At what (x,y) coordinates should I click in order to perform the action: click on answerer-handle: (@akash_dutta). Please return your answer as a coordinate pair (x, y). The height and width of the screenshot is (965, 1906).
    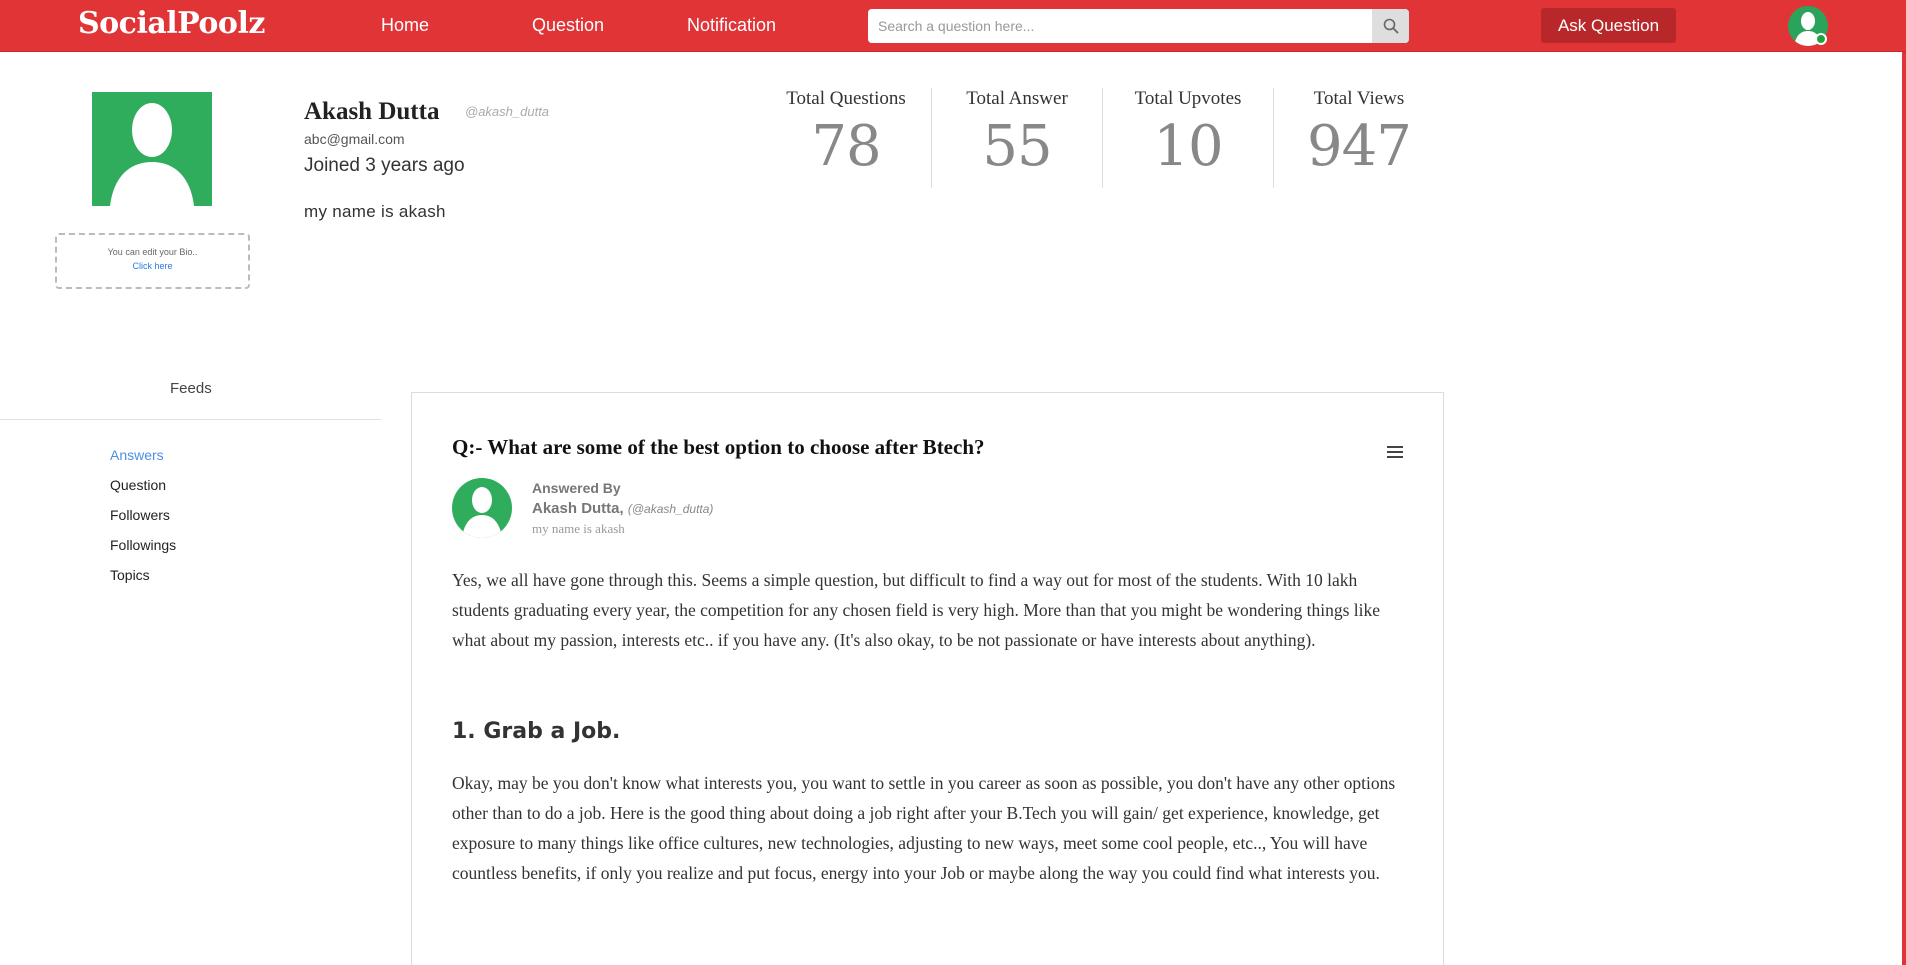
    Looking at the image, I should click on (670, 509).